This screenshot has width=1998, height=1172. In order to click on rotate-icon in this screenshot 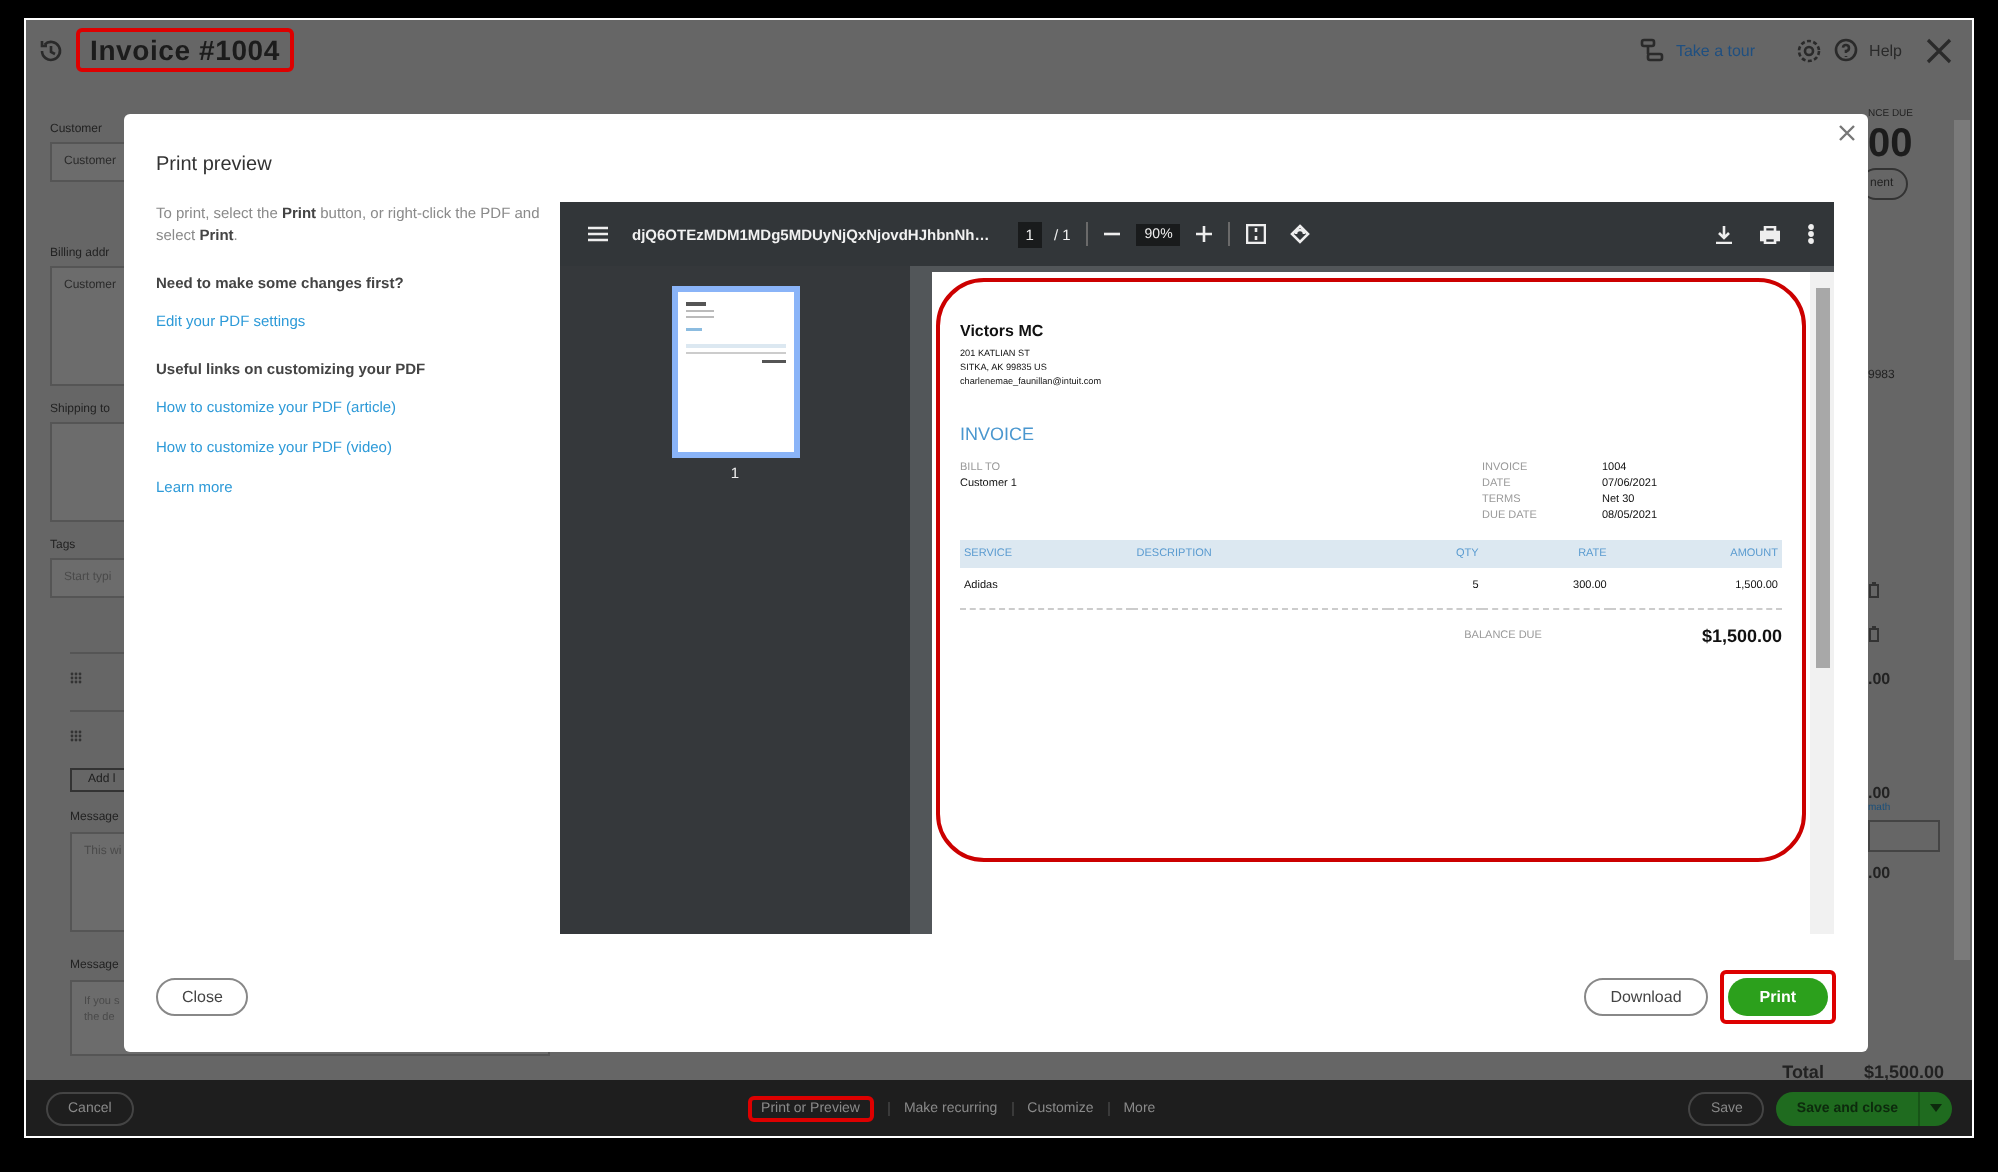, I will do `click(1300, 234)`.